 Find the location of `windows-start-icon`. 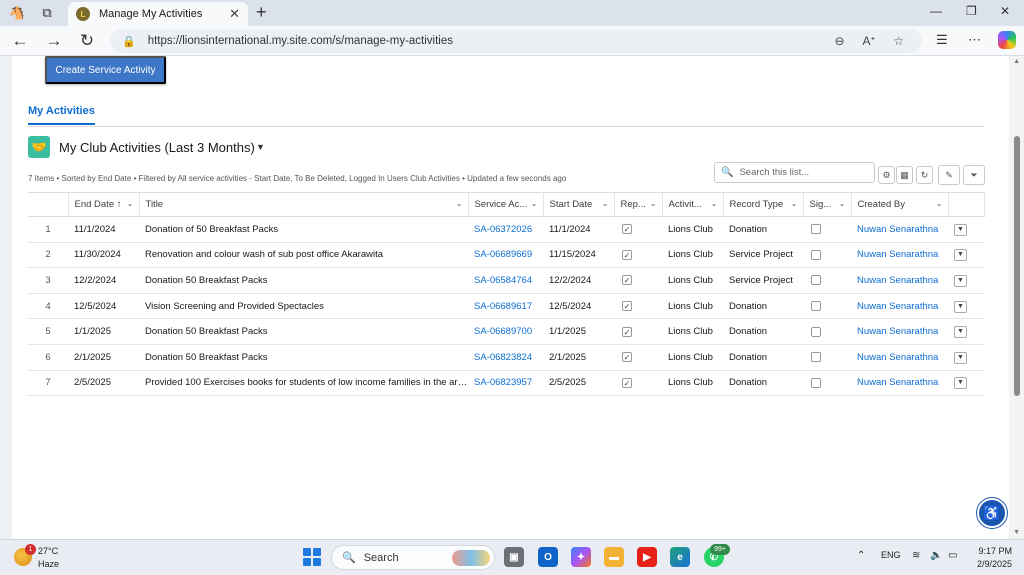

windows-start-icon is located at coordinates (312, 557).